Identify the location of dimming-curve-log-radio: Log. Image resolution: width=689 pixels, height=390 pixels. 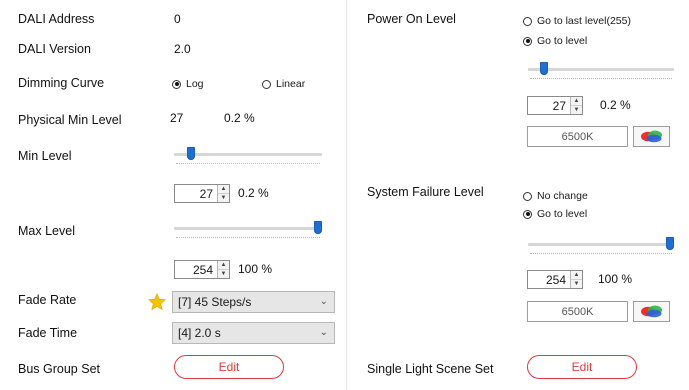
(188, 84).